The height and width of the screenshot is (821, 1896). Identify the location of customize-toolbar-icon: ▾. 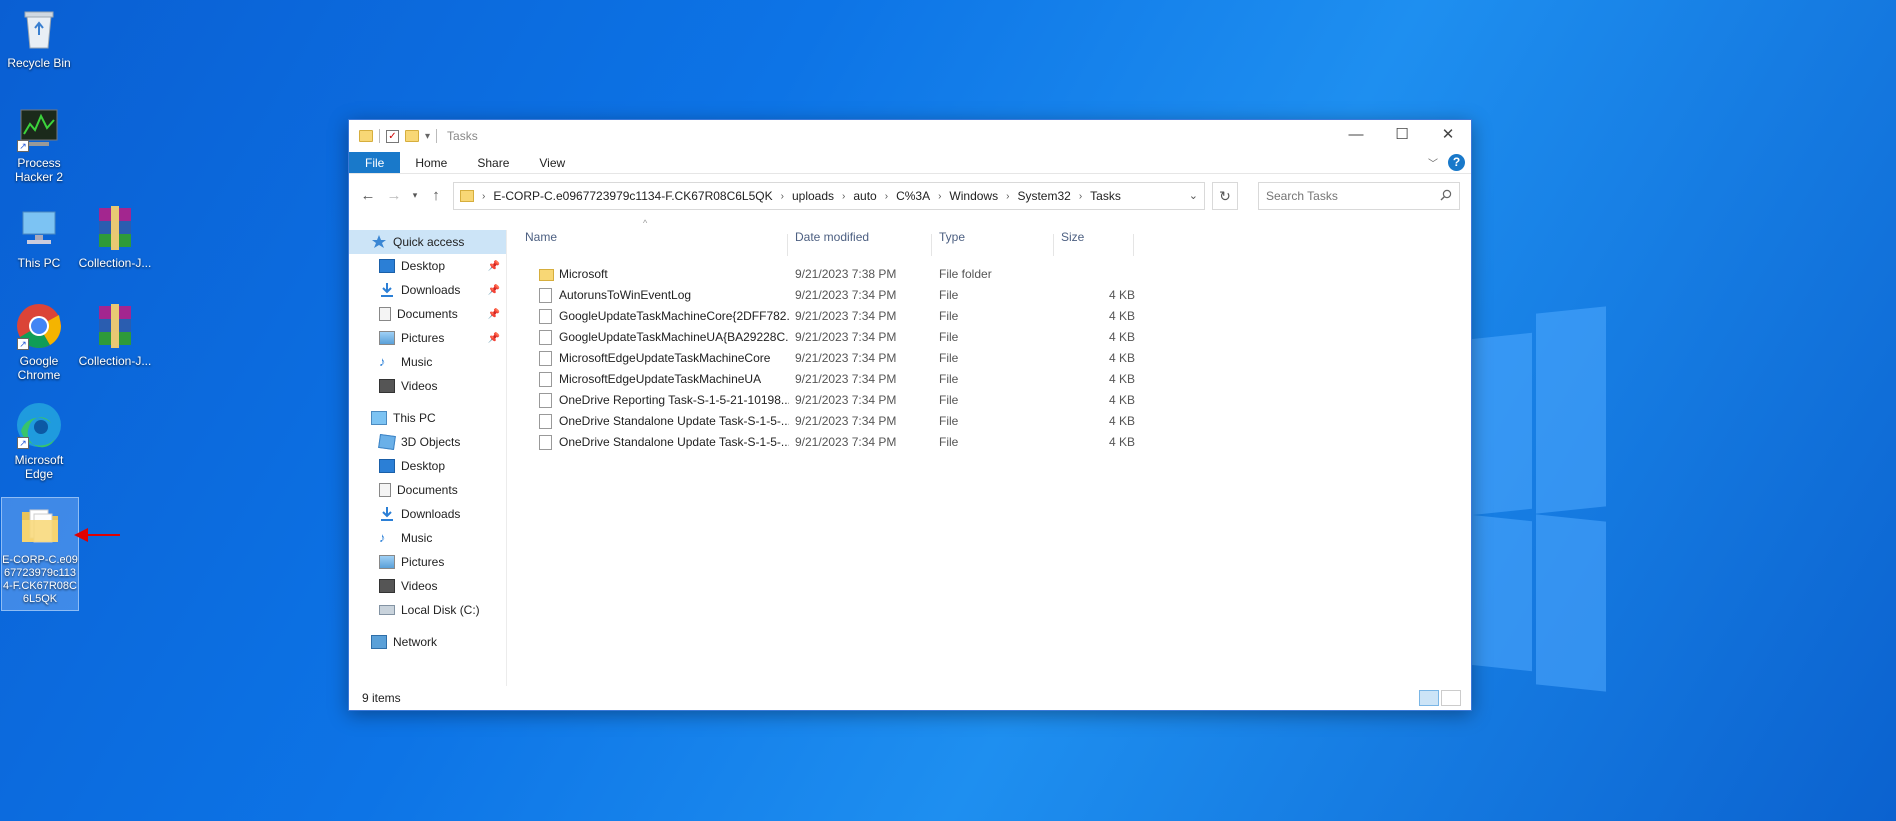
(427, 136).